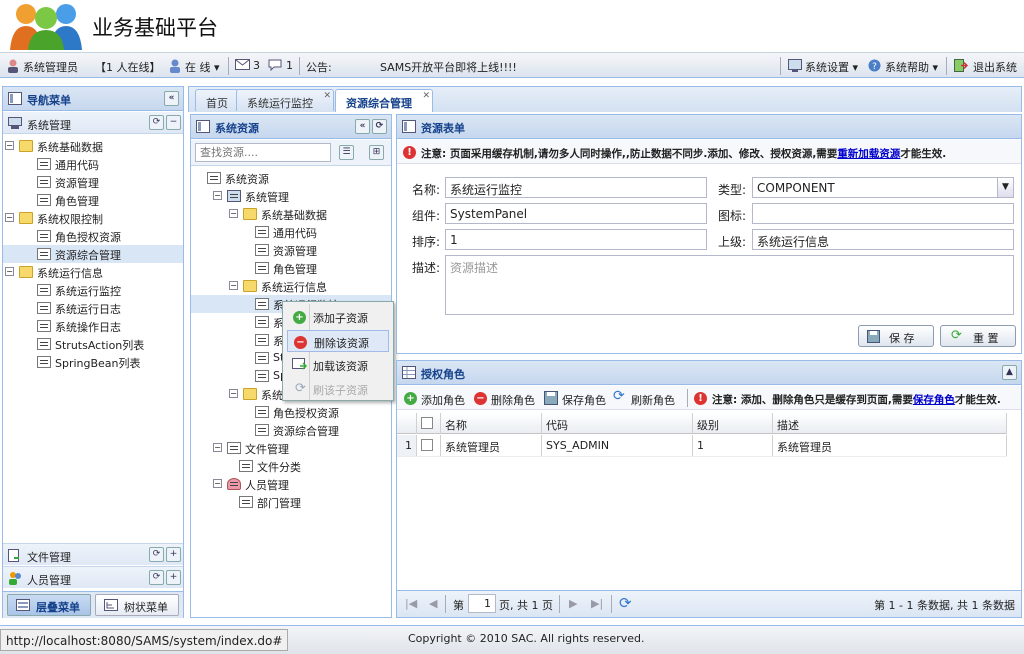  Describe the element at coordinates (291, 196) in the screenshot. I see `tree-node: − 系统管理` at that location.